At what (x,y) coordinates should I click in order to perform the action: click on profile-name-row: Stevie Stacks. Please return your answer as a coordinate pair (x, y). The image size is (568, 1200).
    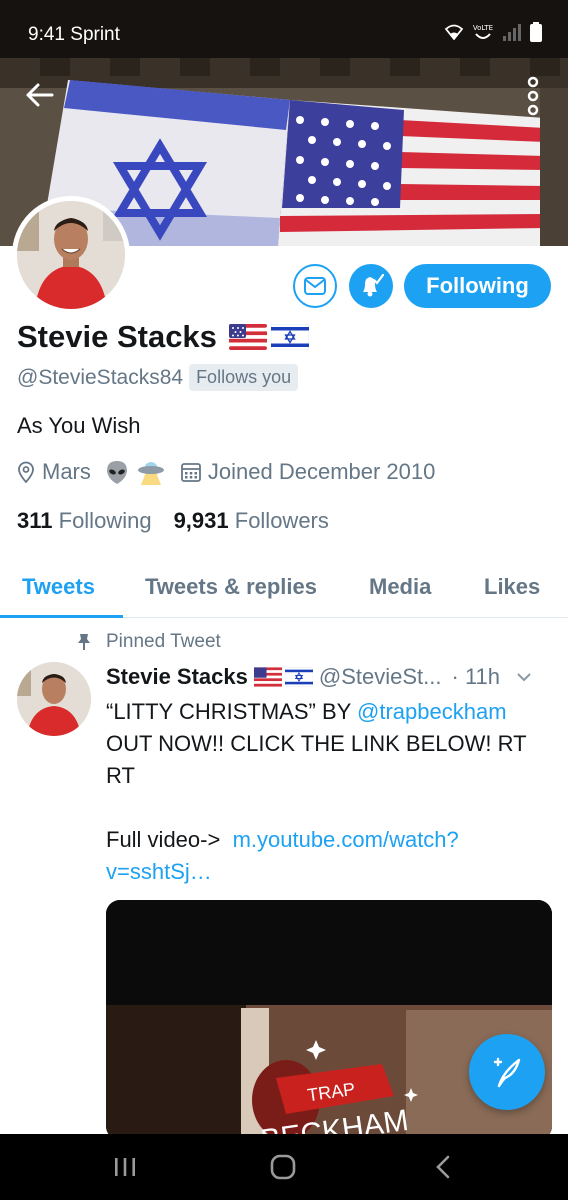
    Looking at the image, I should click on (163, 337).